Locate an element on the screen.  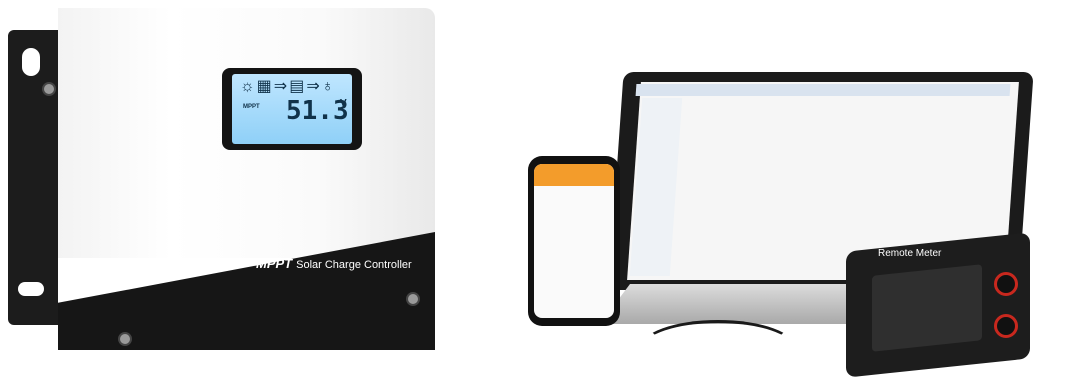
lcd-flow-icons: ☼▦⇒▤⇒♁ is located at coordinates (288, 86).